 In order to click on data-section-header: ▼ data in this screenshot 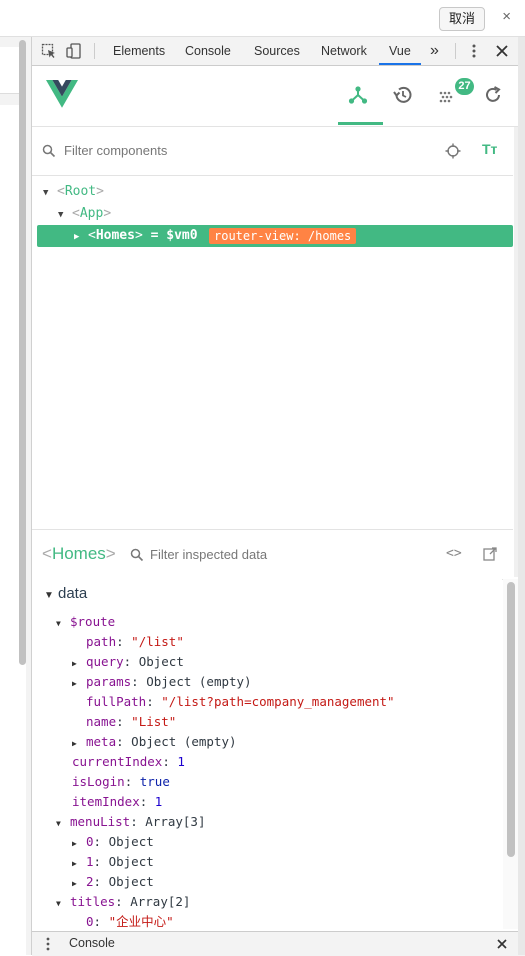, I will do `click(65, 593)`.